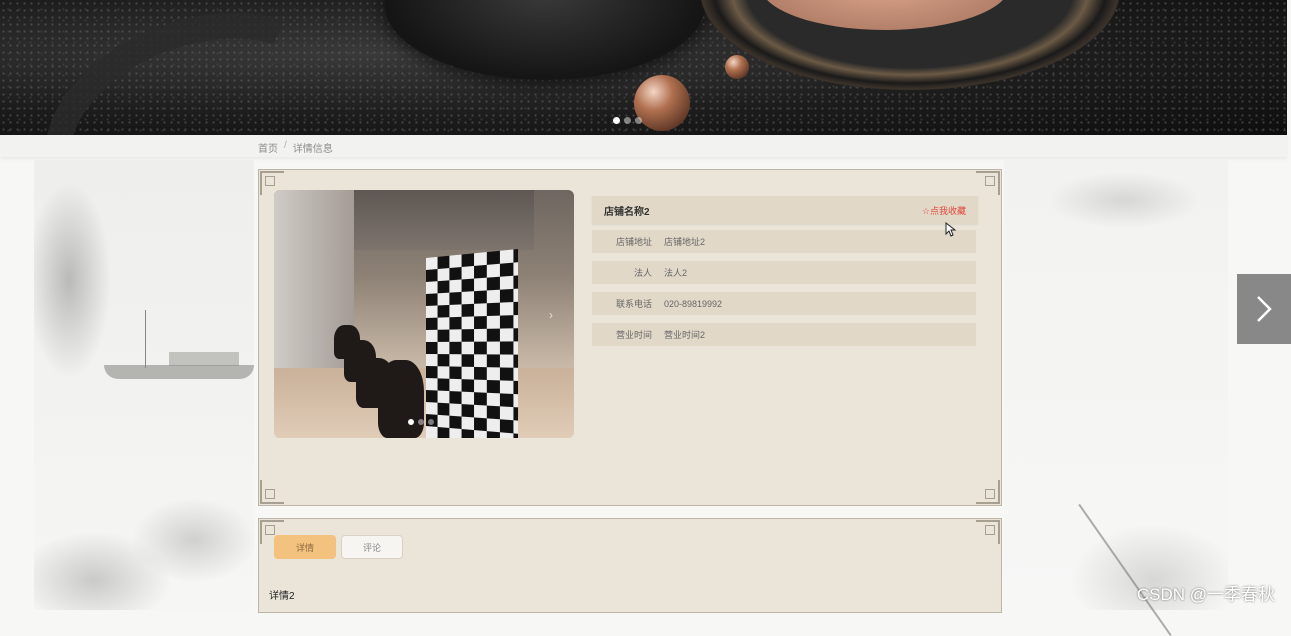  I want to click on field-label: 店铺地址, so click(633, 242).